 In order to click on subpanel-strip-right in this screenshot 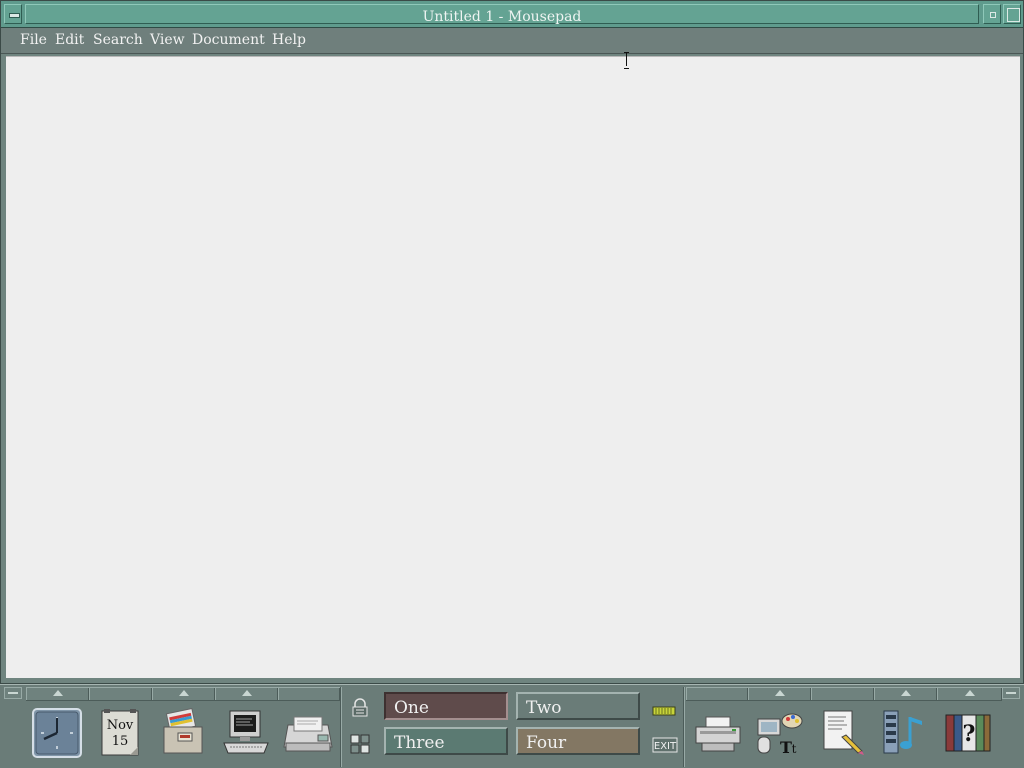, I will do `click(844, 694)`.